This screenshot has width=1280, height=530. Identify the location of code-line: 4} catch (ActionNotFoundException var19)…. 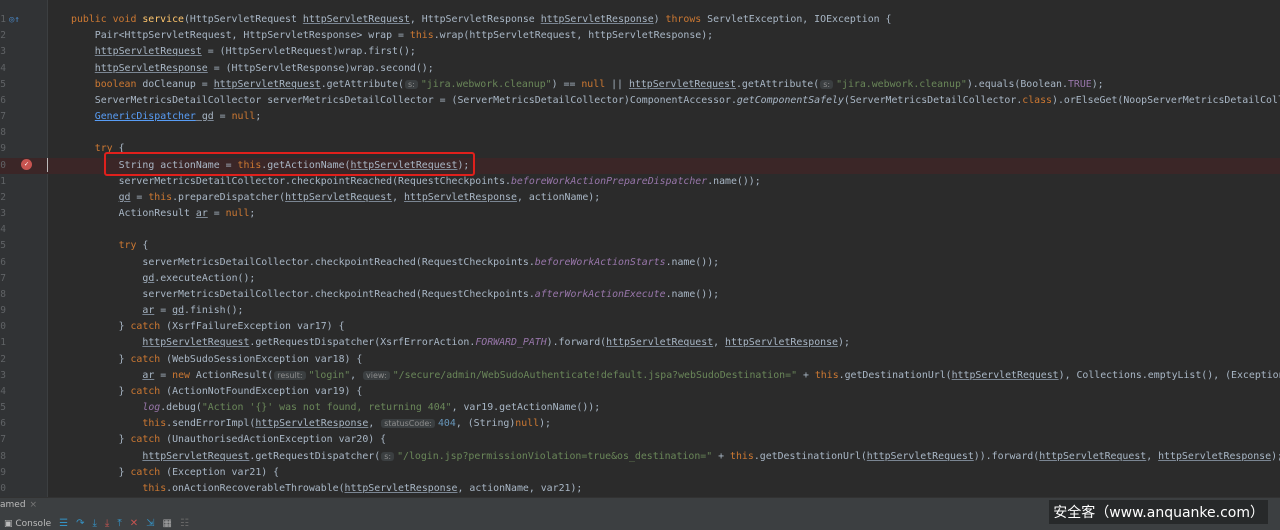
(640, 392).